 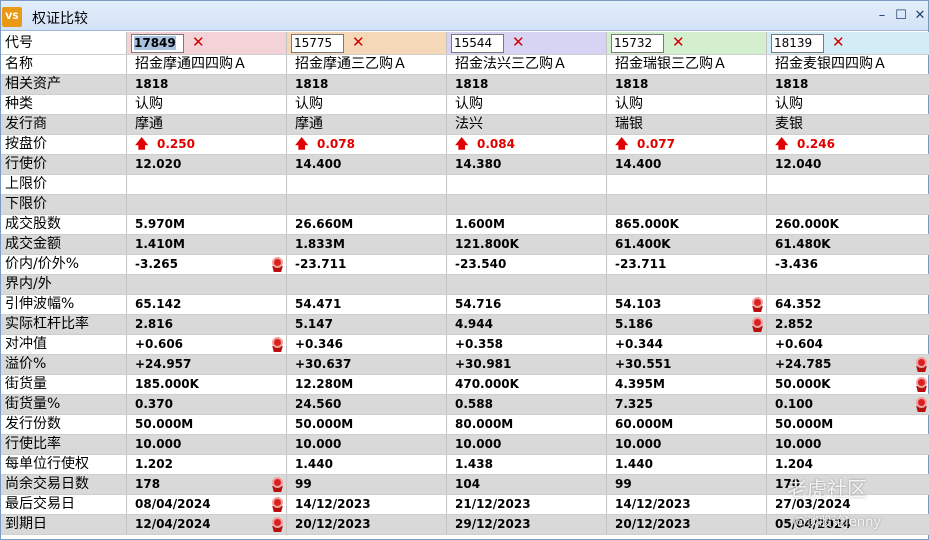 What do you see at coordinates (527, 404) in the screenshot?
I see `table-cell: 0.588` at bounding box center [527, 404].